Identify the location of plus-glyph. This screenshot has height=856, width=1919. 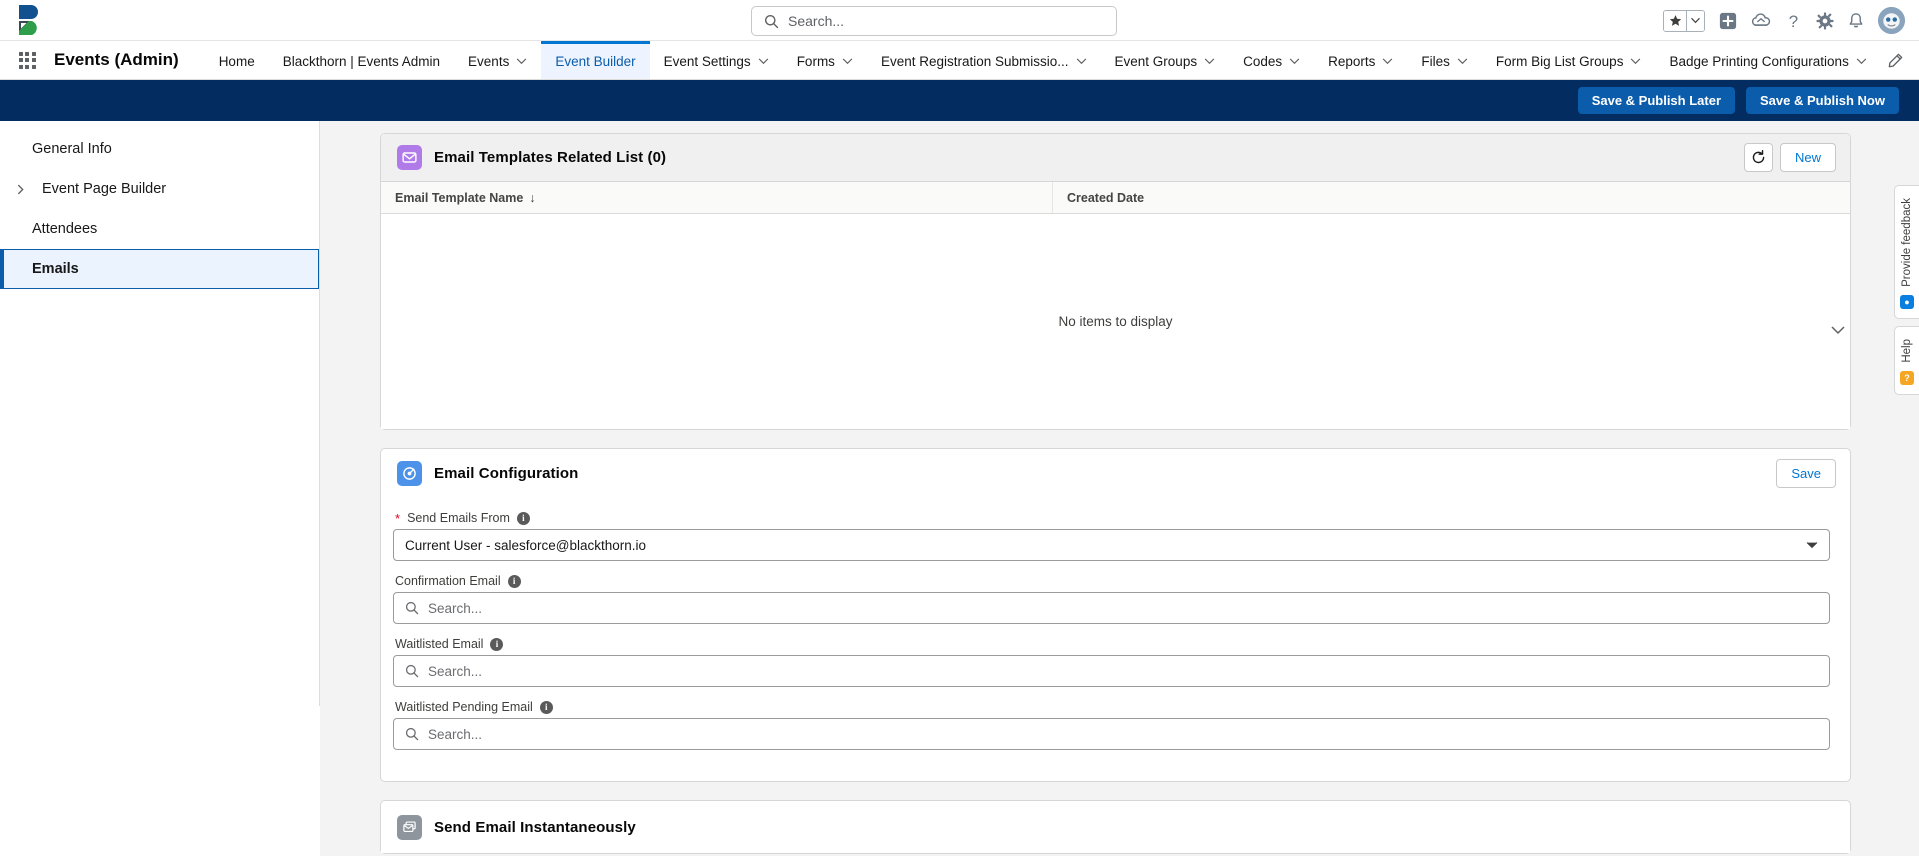
(1728, 20).